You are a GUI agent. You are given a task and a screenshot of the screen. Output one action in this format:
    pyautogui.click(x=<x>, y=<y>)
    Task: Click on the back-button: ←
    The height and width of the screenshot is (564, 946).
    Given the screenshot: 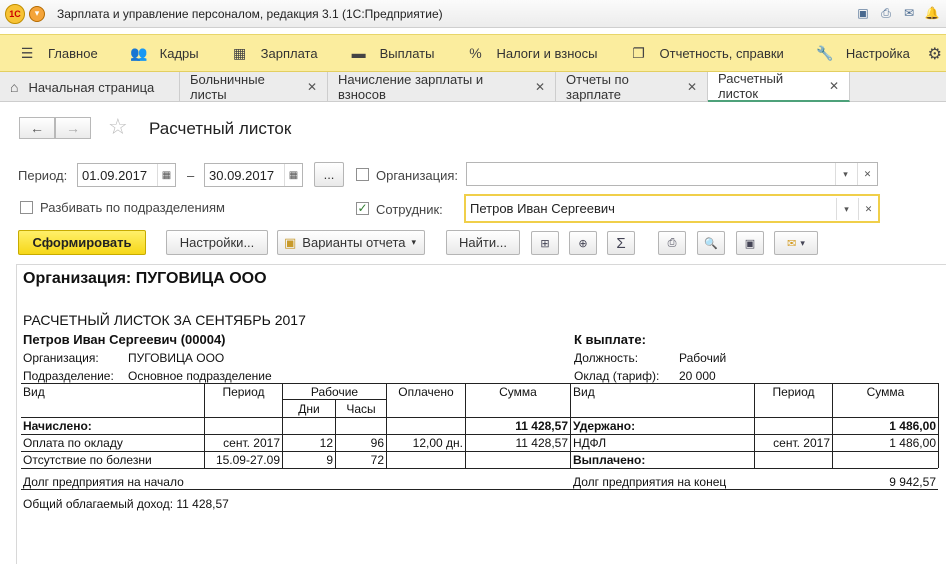 What is the action you would take?
    pyautogui.click(x=37, y=128)
    